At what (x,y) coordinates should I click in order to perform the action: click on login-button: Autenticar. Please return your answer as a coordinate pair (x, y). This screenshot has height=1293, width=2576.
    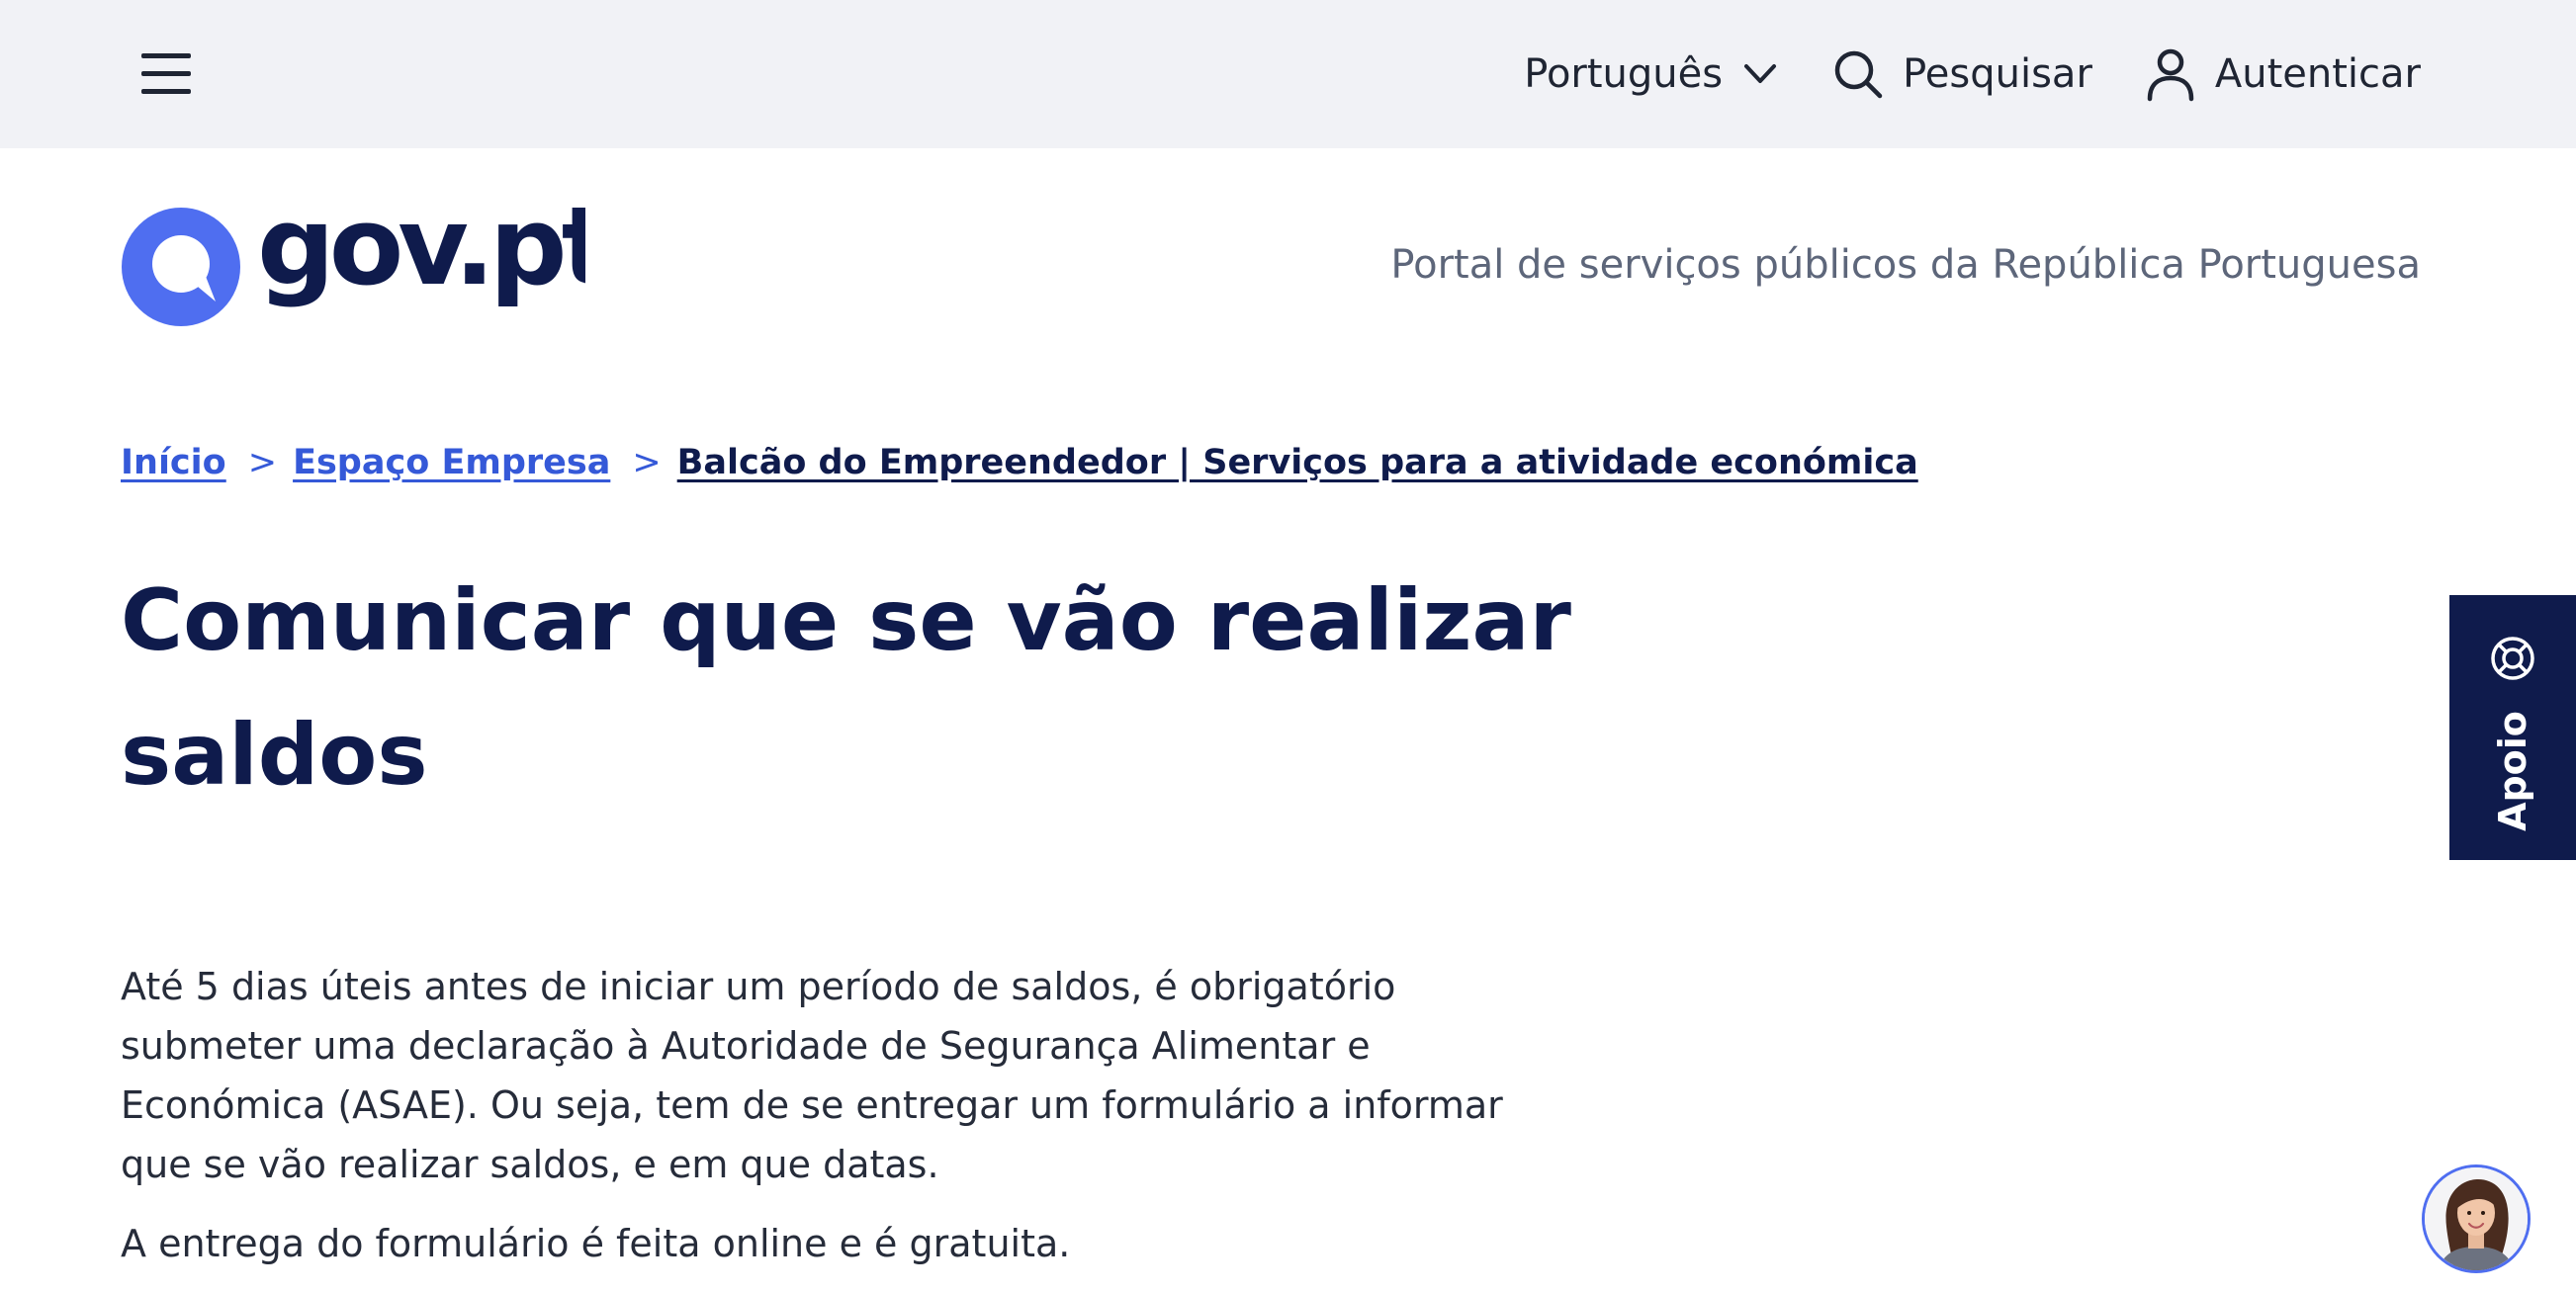
    Looking at the image, I should click on (2282, 74).